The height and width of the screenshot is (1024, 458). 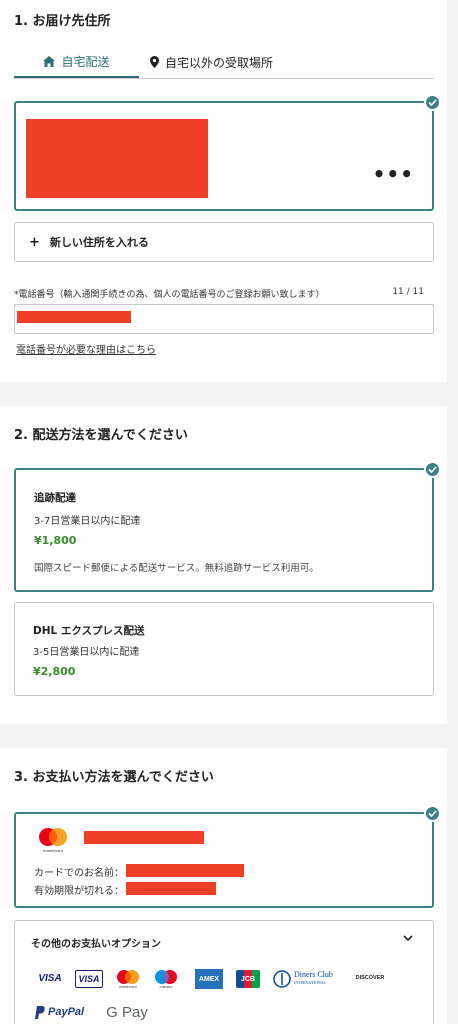 What do you see at coordinates (224, 319) in the screenshot?
I see `phone-input` at bounding box center [224, 319].